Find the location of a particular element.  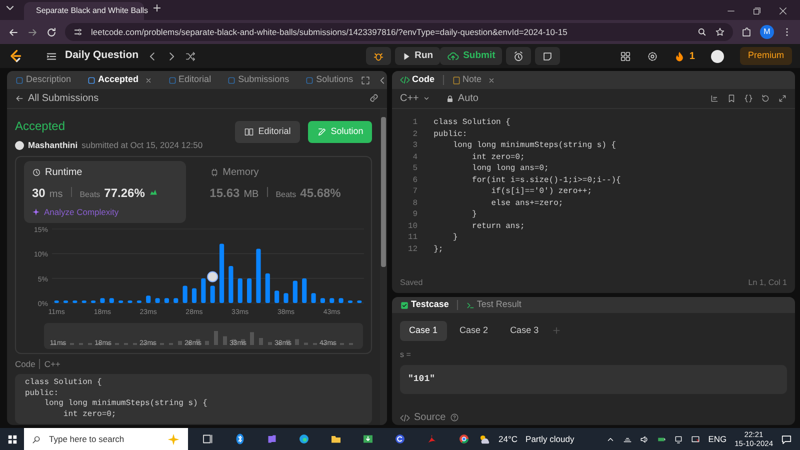

site-info-icon is located at coordinates (78, 32).